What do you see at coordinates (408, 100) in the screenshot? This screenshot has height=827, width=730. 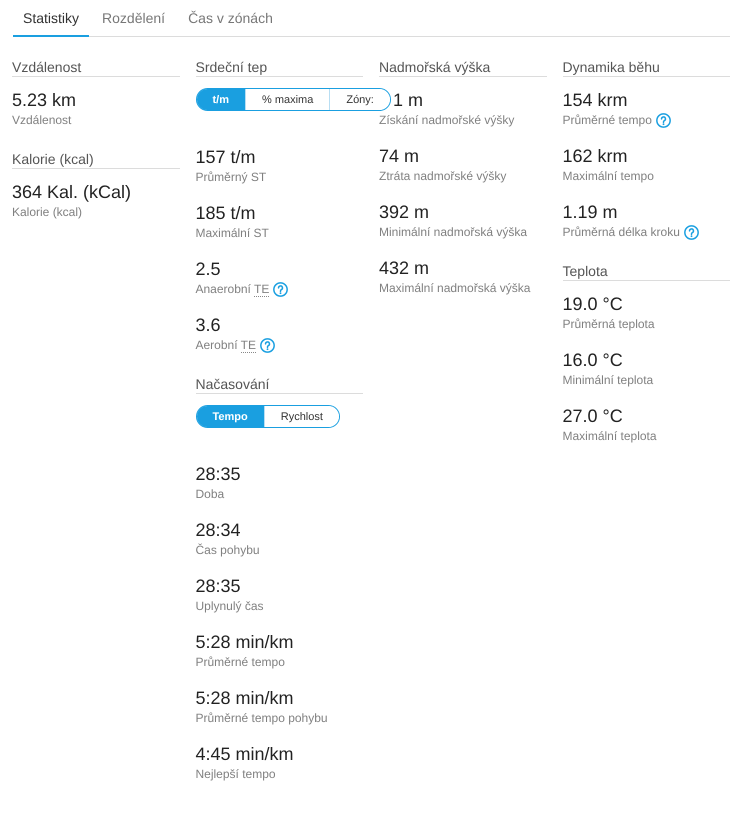 I see `stat-value: 1 m` at bounding box center [408, 100].